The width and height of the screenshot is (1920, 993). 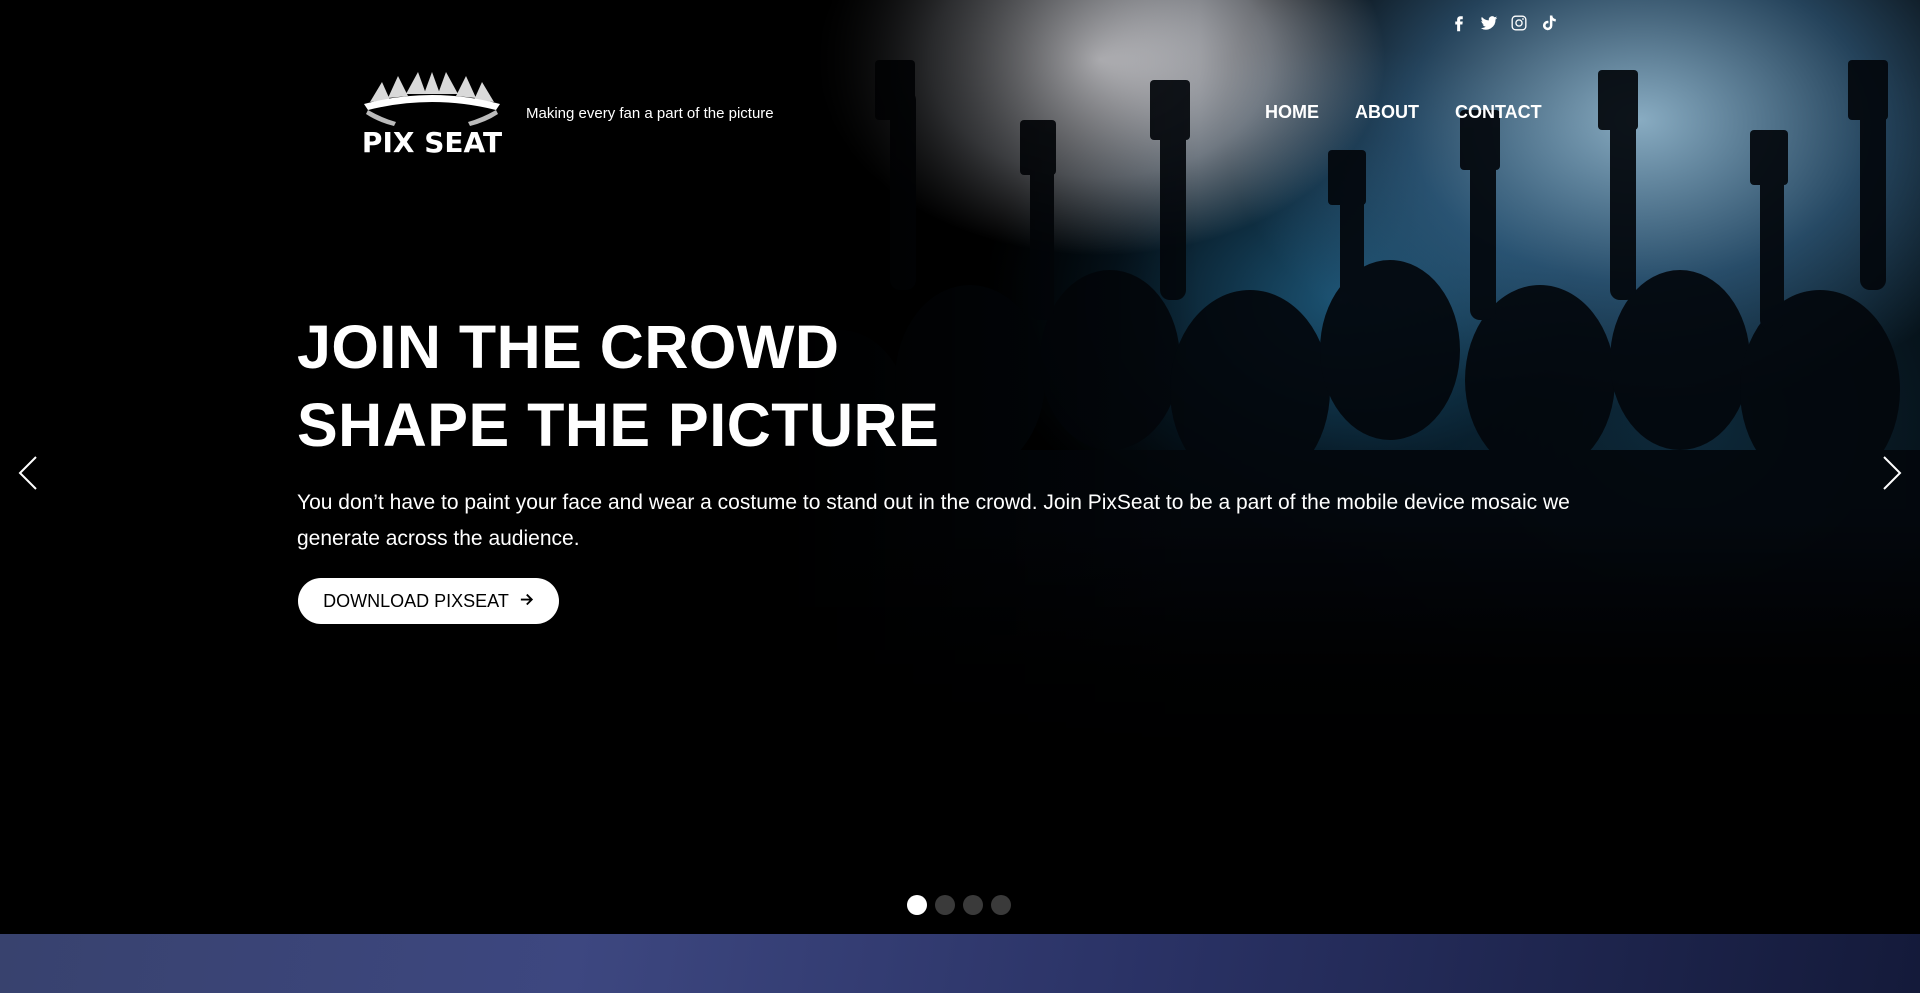 I want to click on cta-label: DOWNLOAD PIXSEAT, so click(x=416, y=600).